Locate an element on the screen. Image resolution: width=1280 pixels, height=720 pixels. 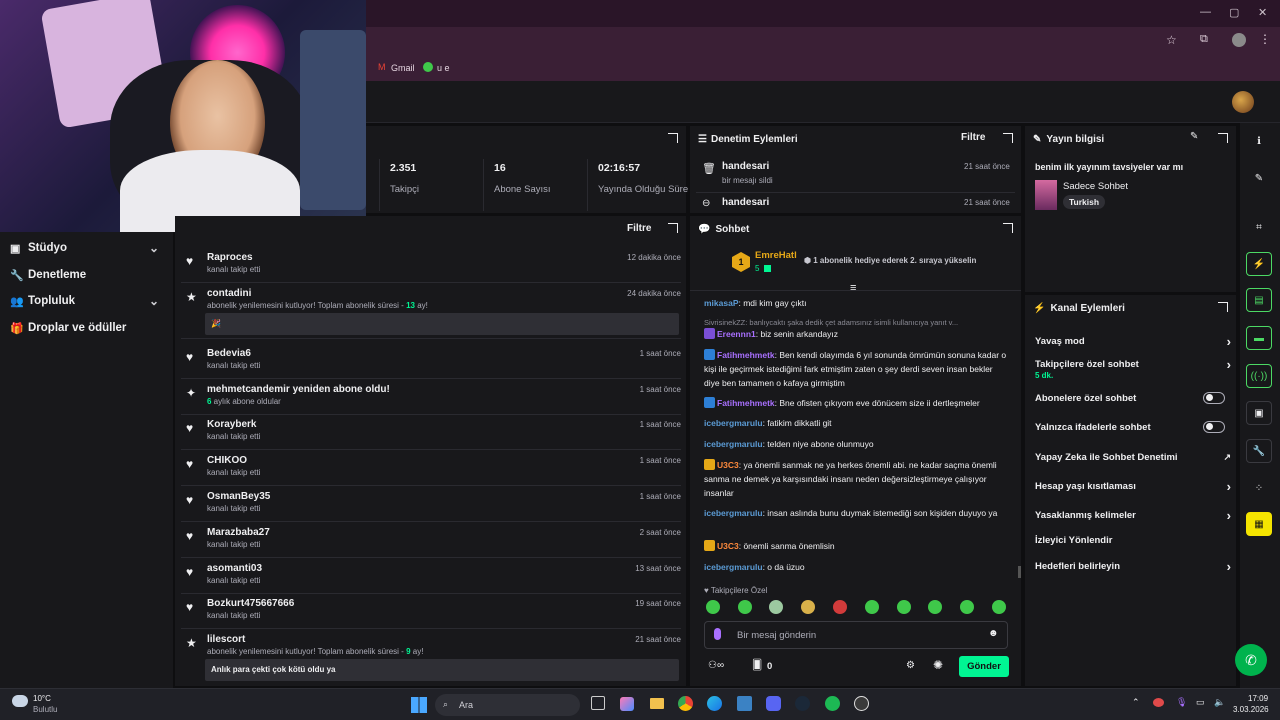
category-name: Sadece Sohbet is located at coordinates (1095, 186).